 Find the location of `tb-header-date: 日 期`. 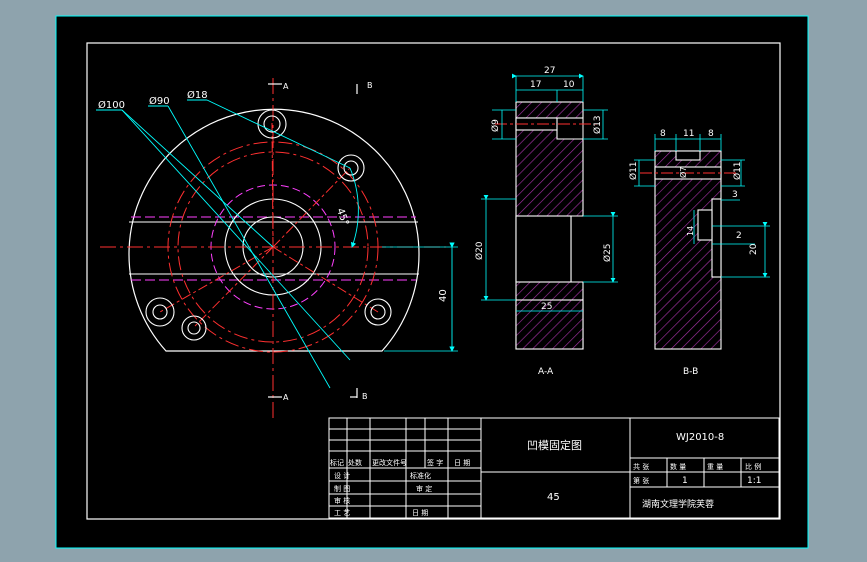

tb-header-date: 日 期 is located at coordinates (462, 463).